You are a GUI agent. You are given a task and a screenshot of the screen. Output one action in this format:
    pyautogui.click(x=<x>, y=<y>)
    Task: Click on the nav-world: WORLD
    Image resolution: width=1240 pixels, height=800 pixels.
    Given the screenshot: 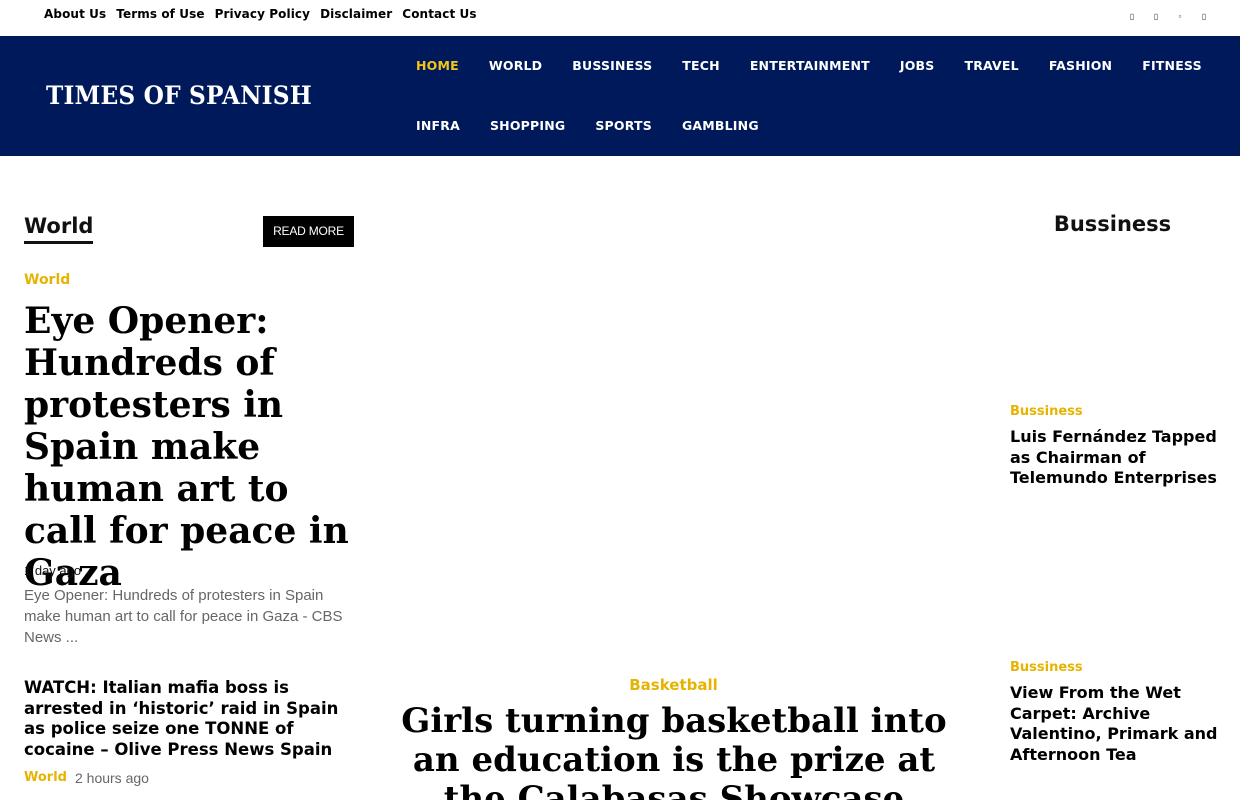 What is the action you would take?
    pyautogui.click(x=515, y=65)
    